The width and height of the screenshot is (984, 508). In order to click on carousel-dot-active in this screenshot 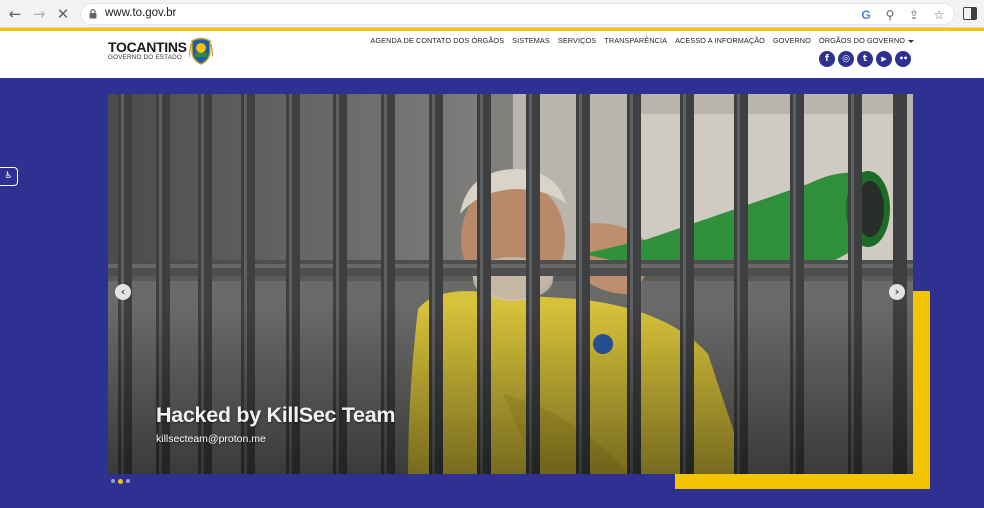, I will do `click(120, 481)`.